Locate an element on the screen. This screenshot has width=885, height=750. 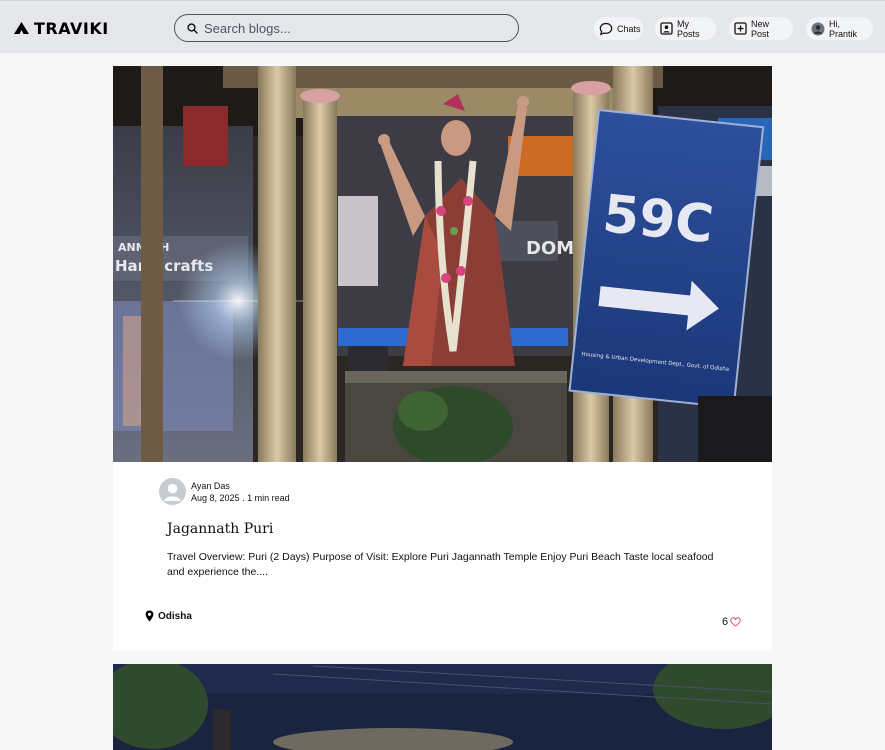
profile-card-icon is located at coordinates (666, 28).